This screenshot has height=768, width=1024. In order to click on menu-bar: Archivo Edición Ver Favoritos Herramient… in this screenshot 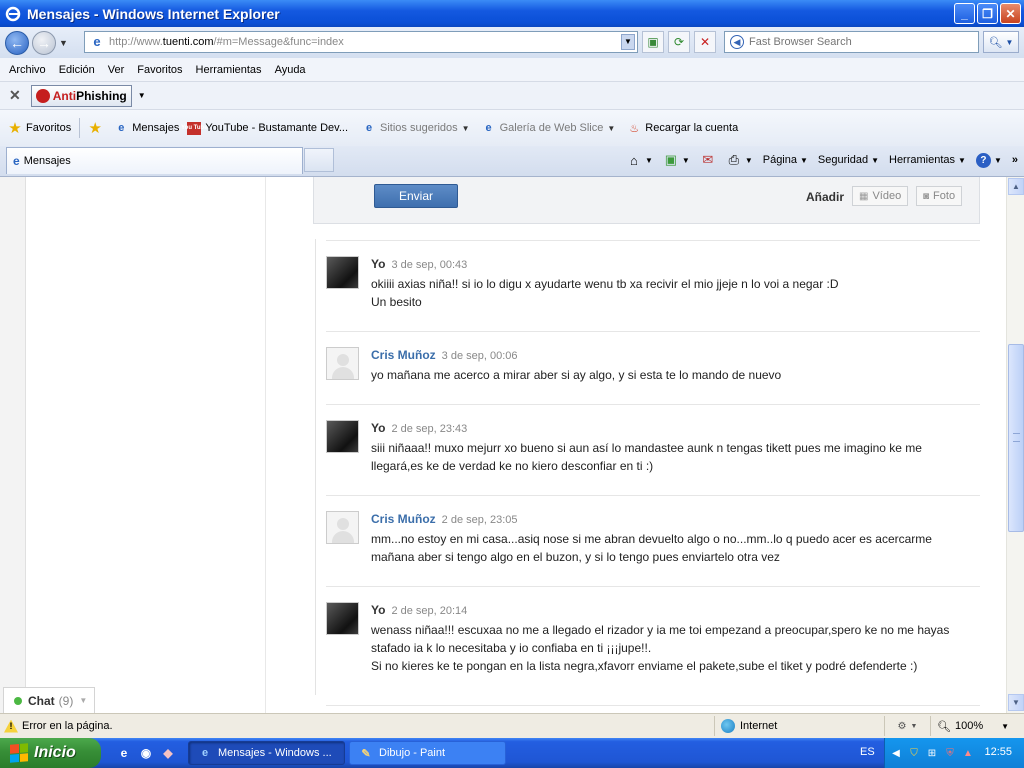, I will do `click(512, 70)`.